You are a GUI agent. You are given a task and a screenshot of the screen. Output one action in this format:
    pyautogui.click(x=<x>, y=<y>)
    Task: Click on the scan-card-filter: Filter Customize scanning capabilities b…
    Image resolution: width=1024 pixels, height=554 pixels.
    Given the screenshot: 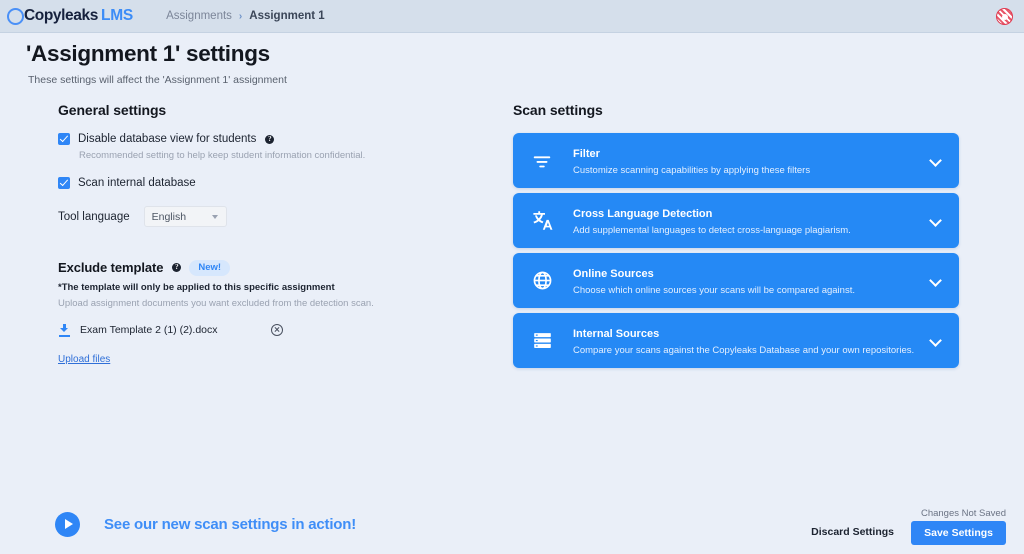 What is the action you would take?
    pyautogui.click(x=736, y=160)
    